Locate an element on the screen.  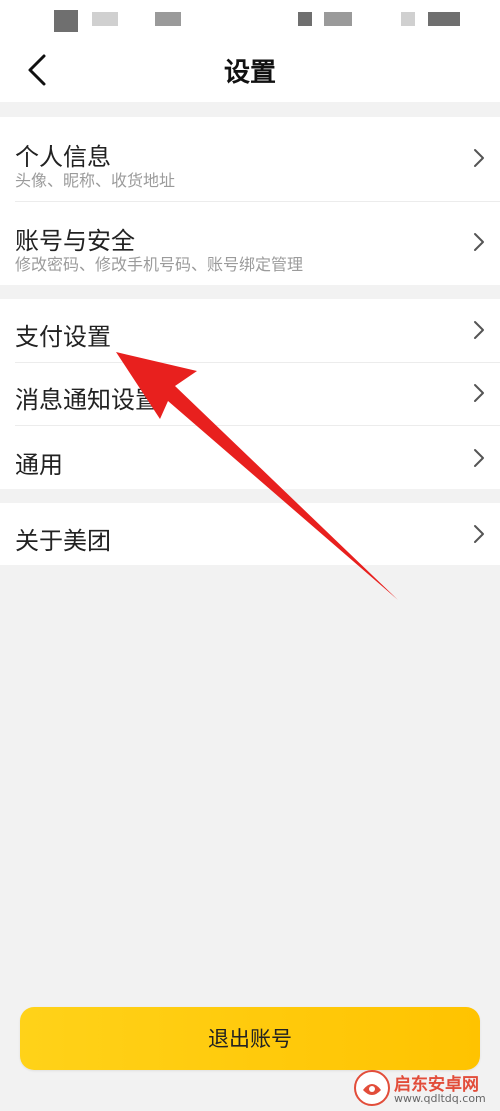
battery-icon is located at coordinates (444, 19).